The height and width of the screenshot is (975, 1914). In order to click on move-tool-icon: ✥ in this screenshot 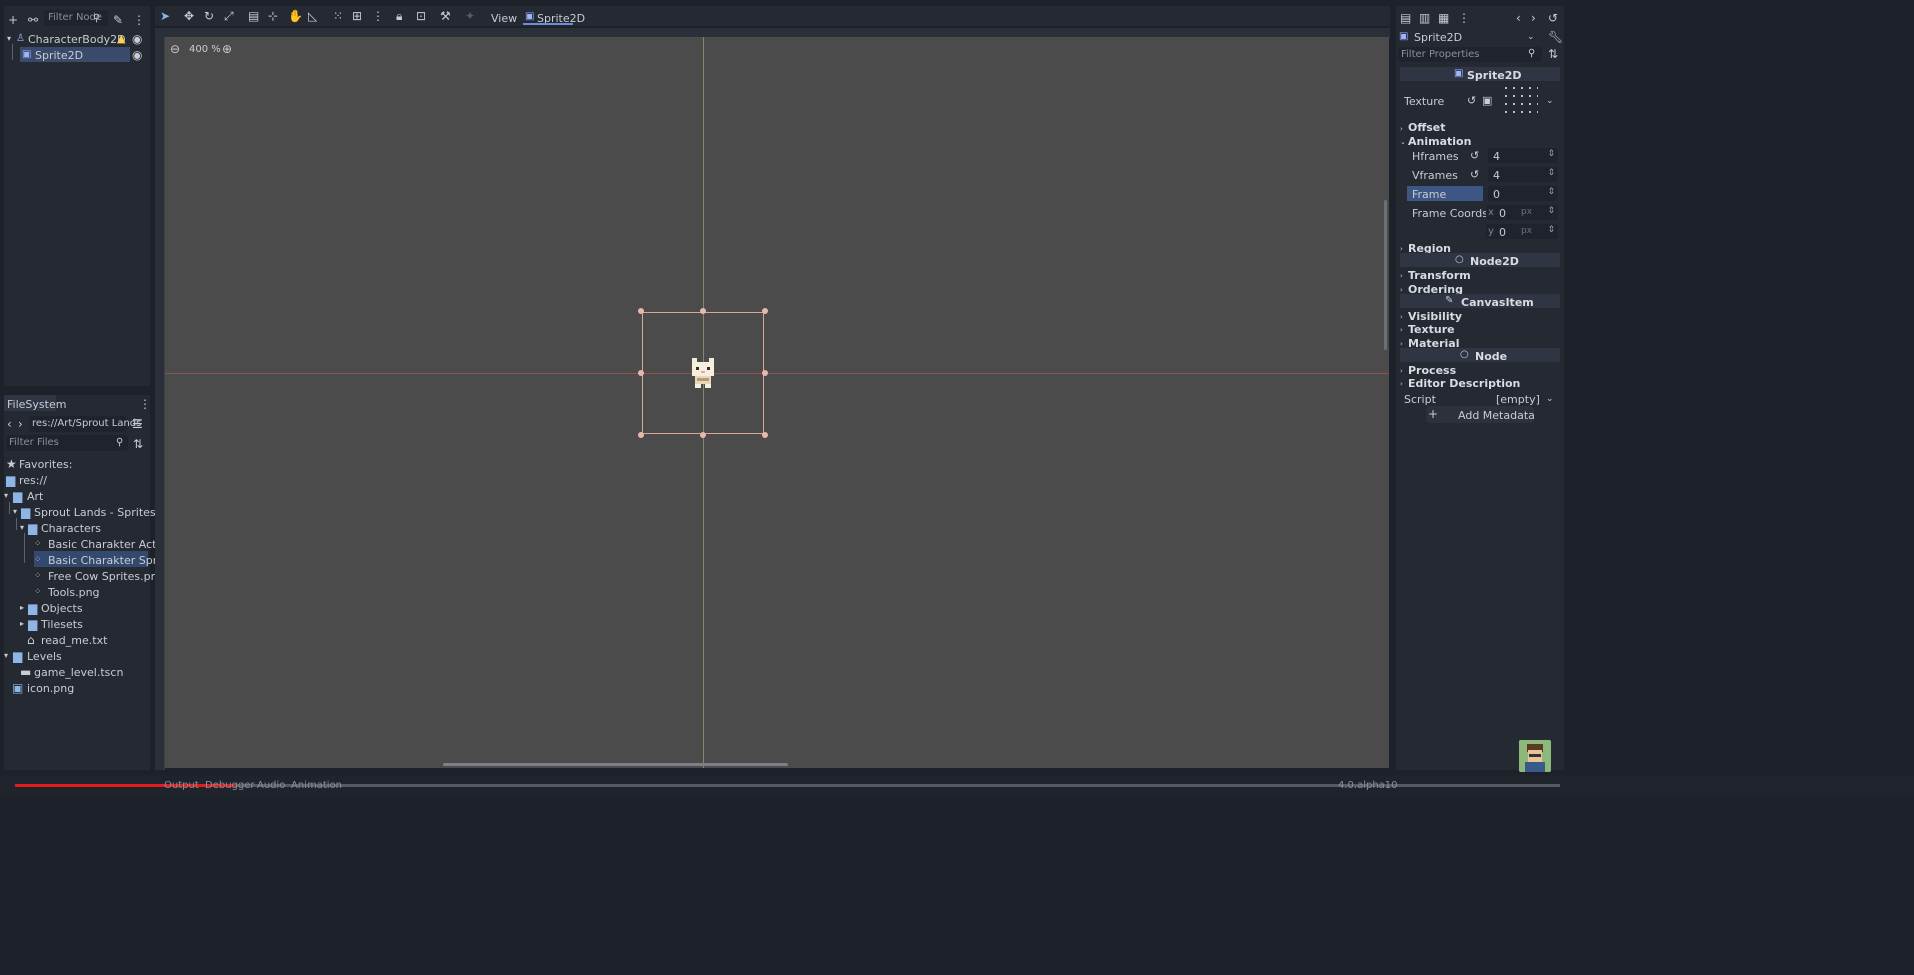, I will do `click(189, 16)`.